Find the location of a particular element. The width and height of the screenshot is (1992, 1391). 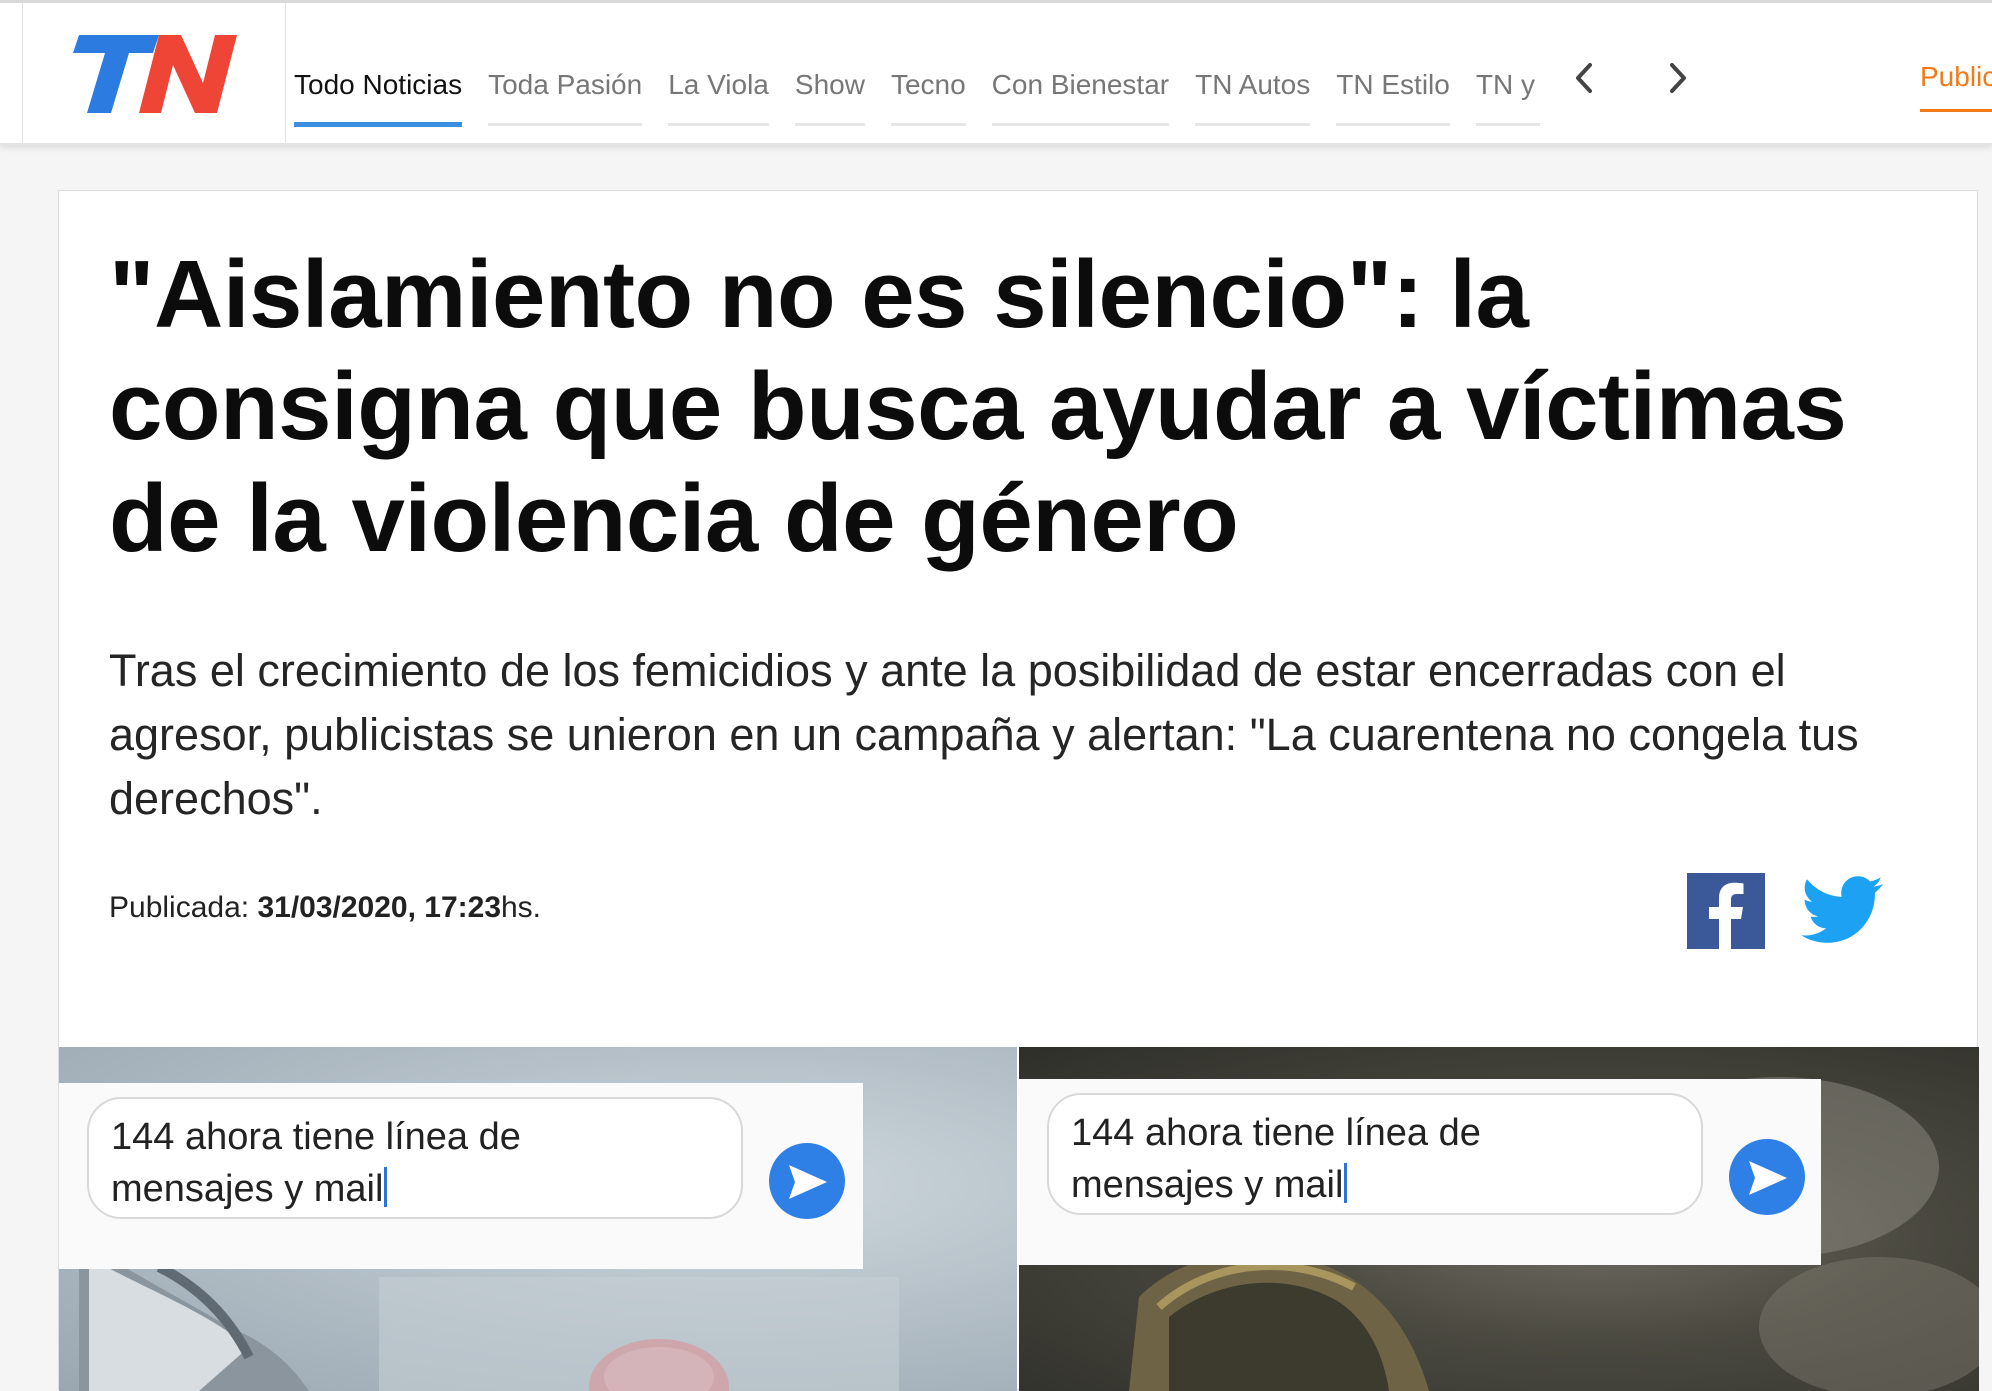

publication-date: Publicada: 31/03/2020, 17:23hs. is located at coordinates (325, 908).